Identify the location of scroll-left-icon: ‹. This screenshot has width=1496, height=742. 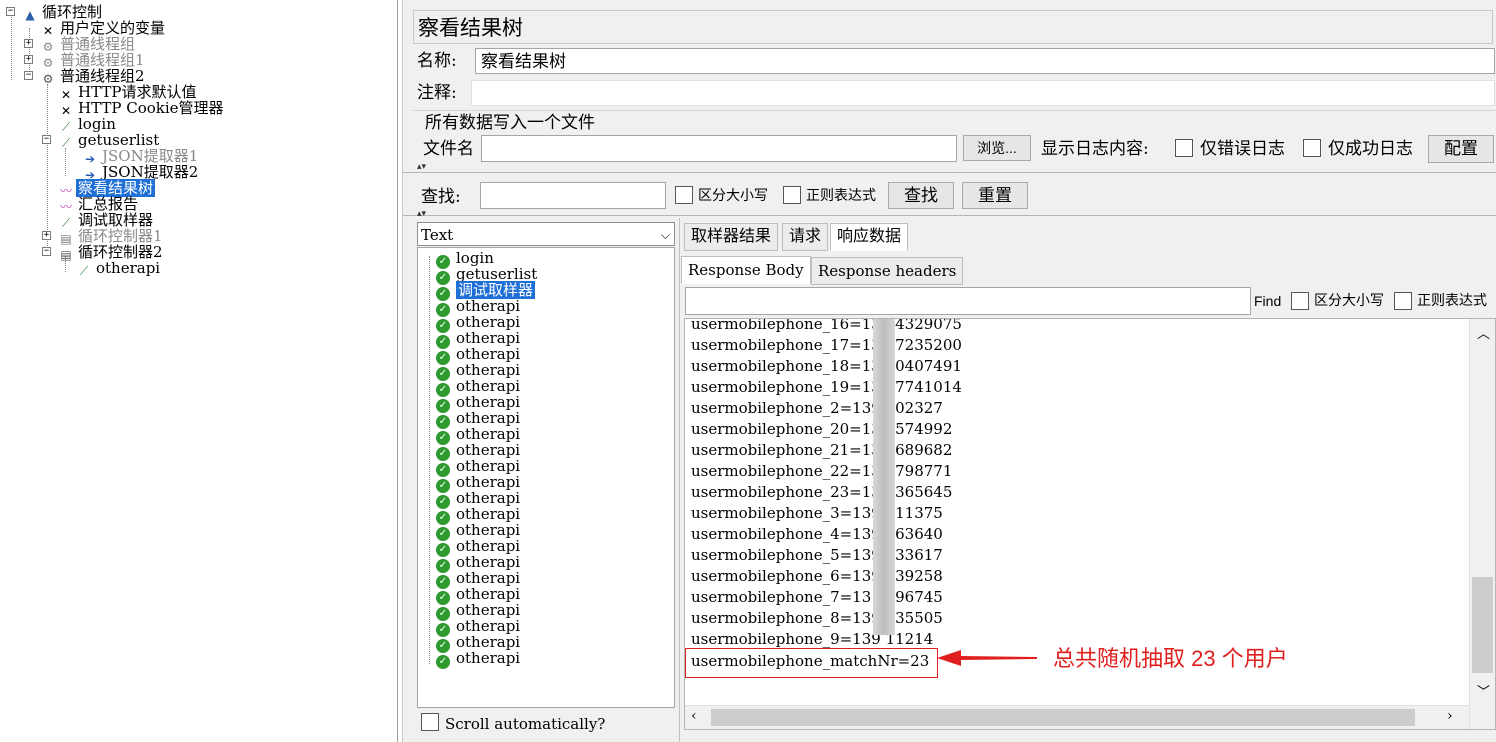
(694, 716).